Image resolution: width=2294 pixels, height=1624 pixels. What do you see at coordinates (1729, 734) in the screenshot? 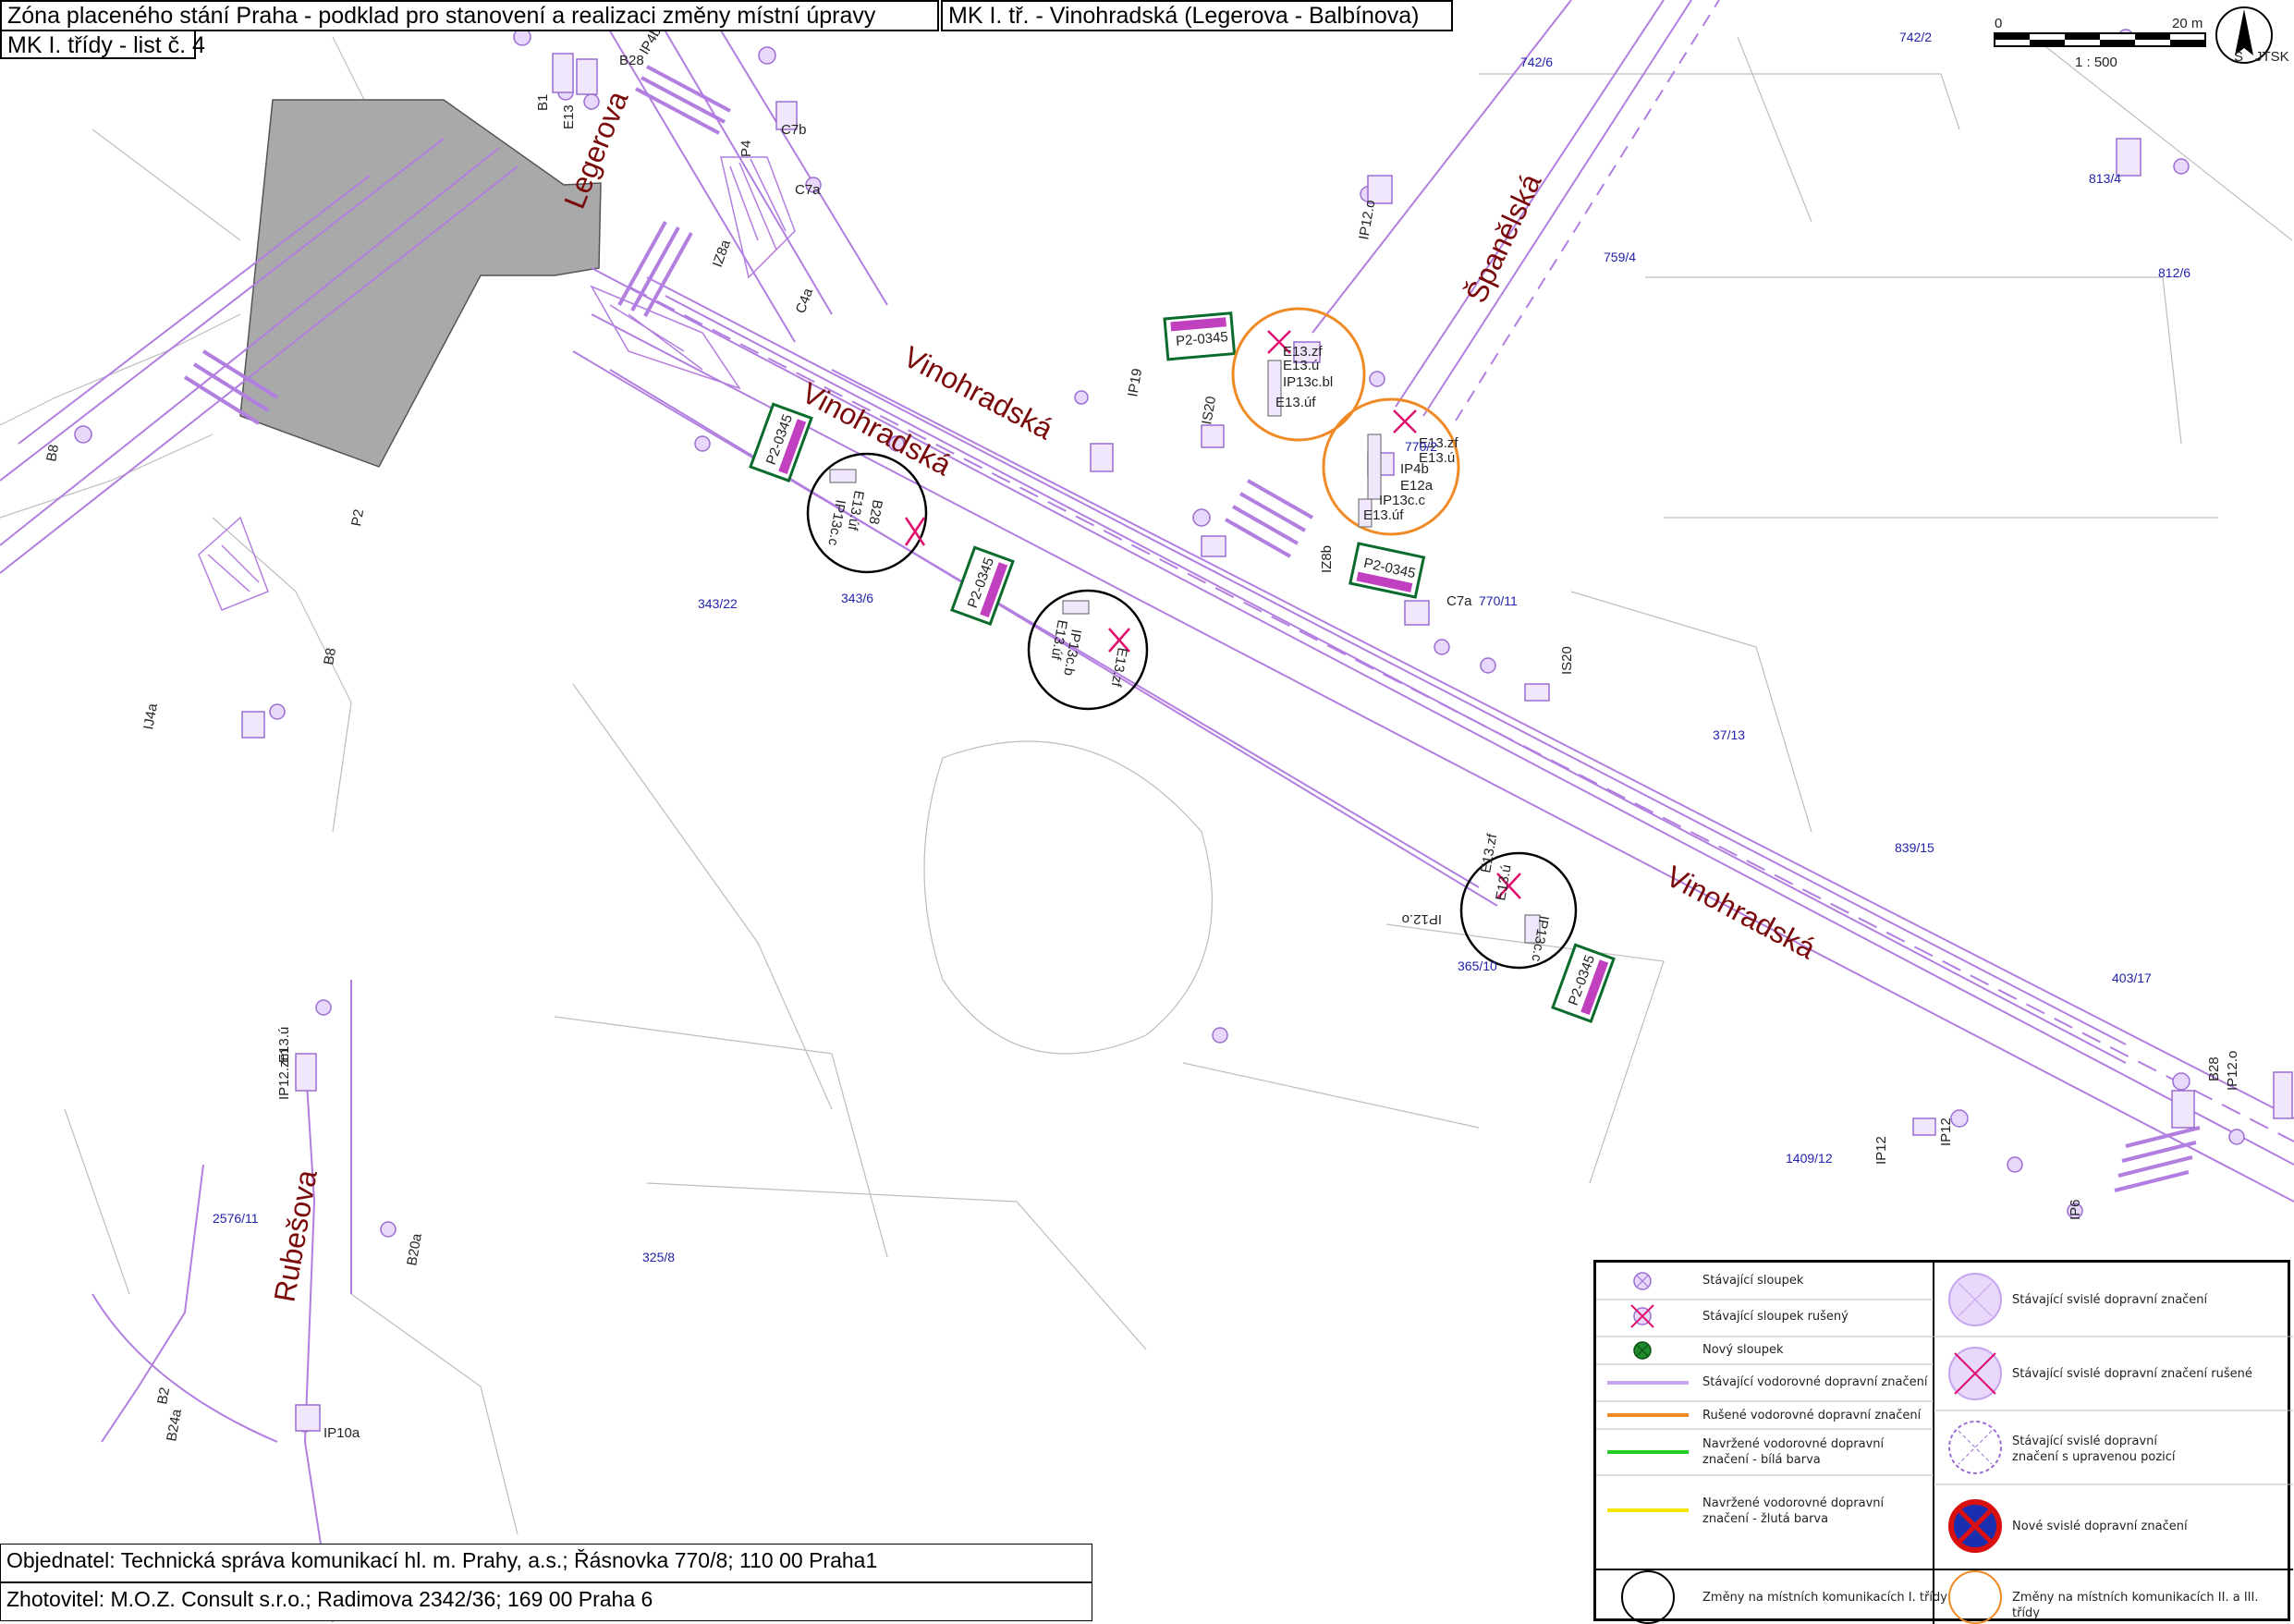
I see `plot-number: 37/13` at bounding box center [1729, 734].